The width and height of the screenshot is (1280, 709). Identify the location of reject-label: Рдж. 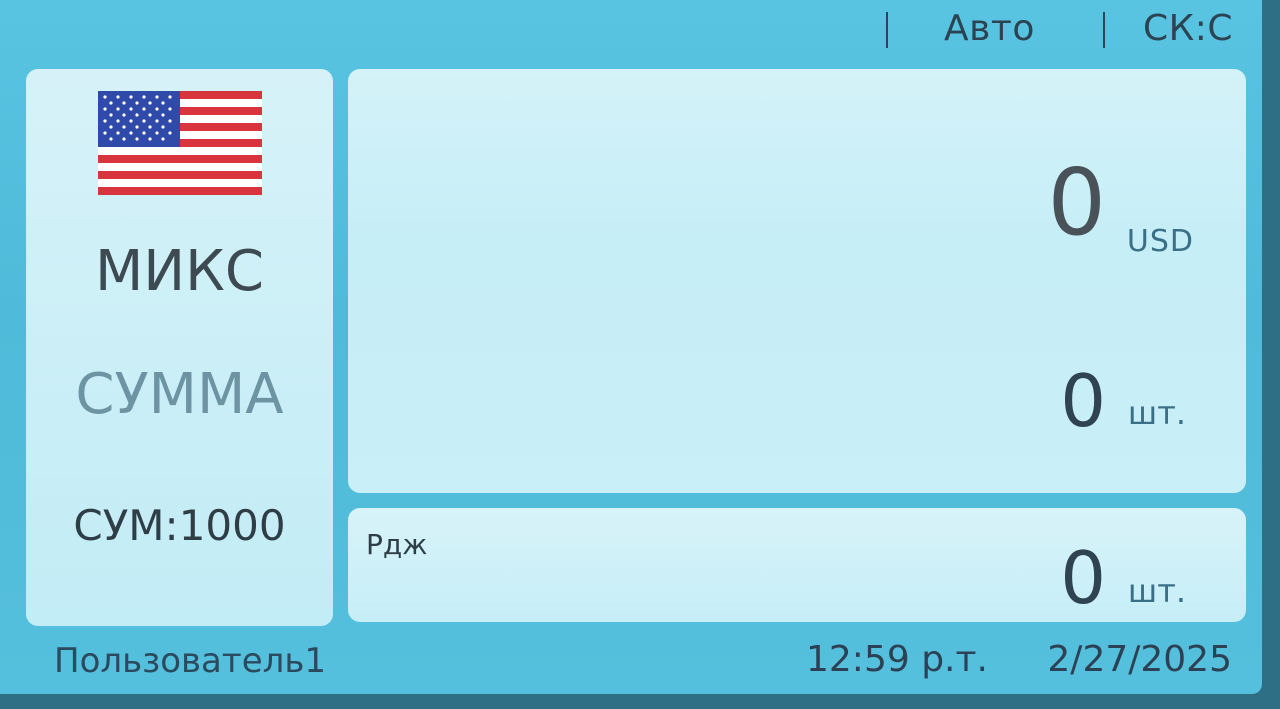
(397, 544).